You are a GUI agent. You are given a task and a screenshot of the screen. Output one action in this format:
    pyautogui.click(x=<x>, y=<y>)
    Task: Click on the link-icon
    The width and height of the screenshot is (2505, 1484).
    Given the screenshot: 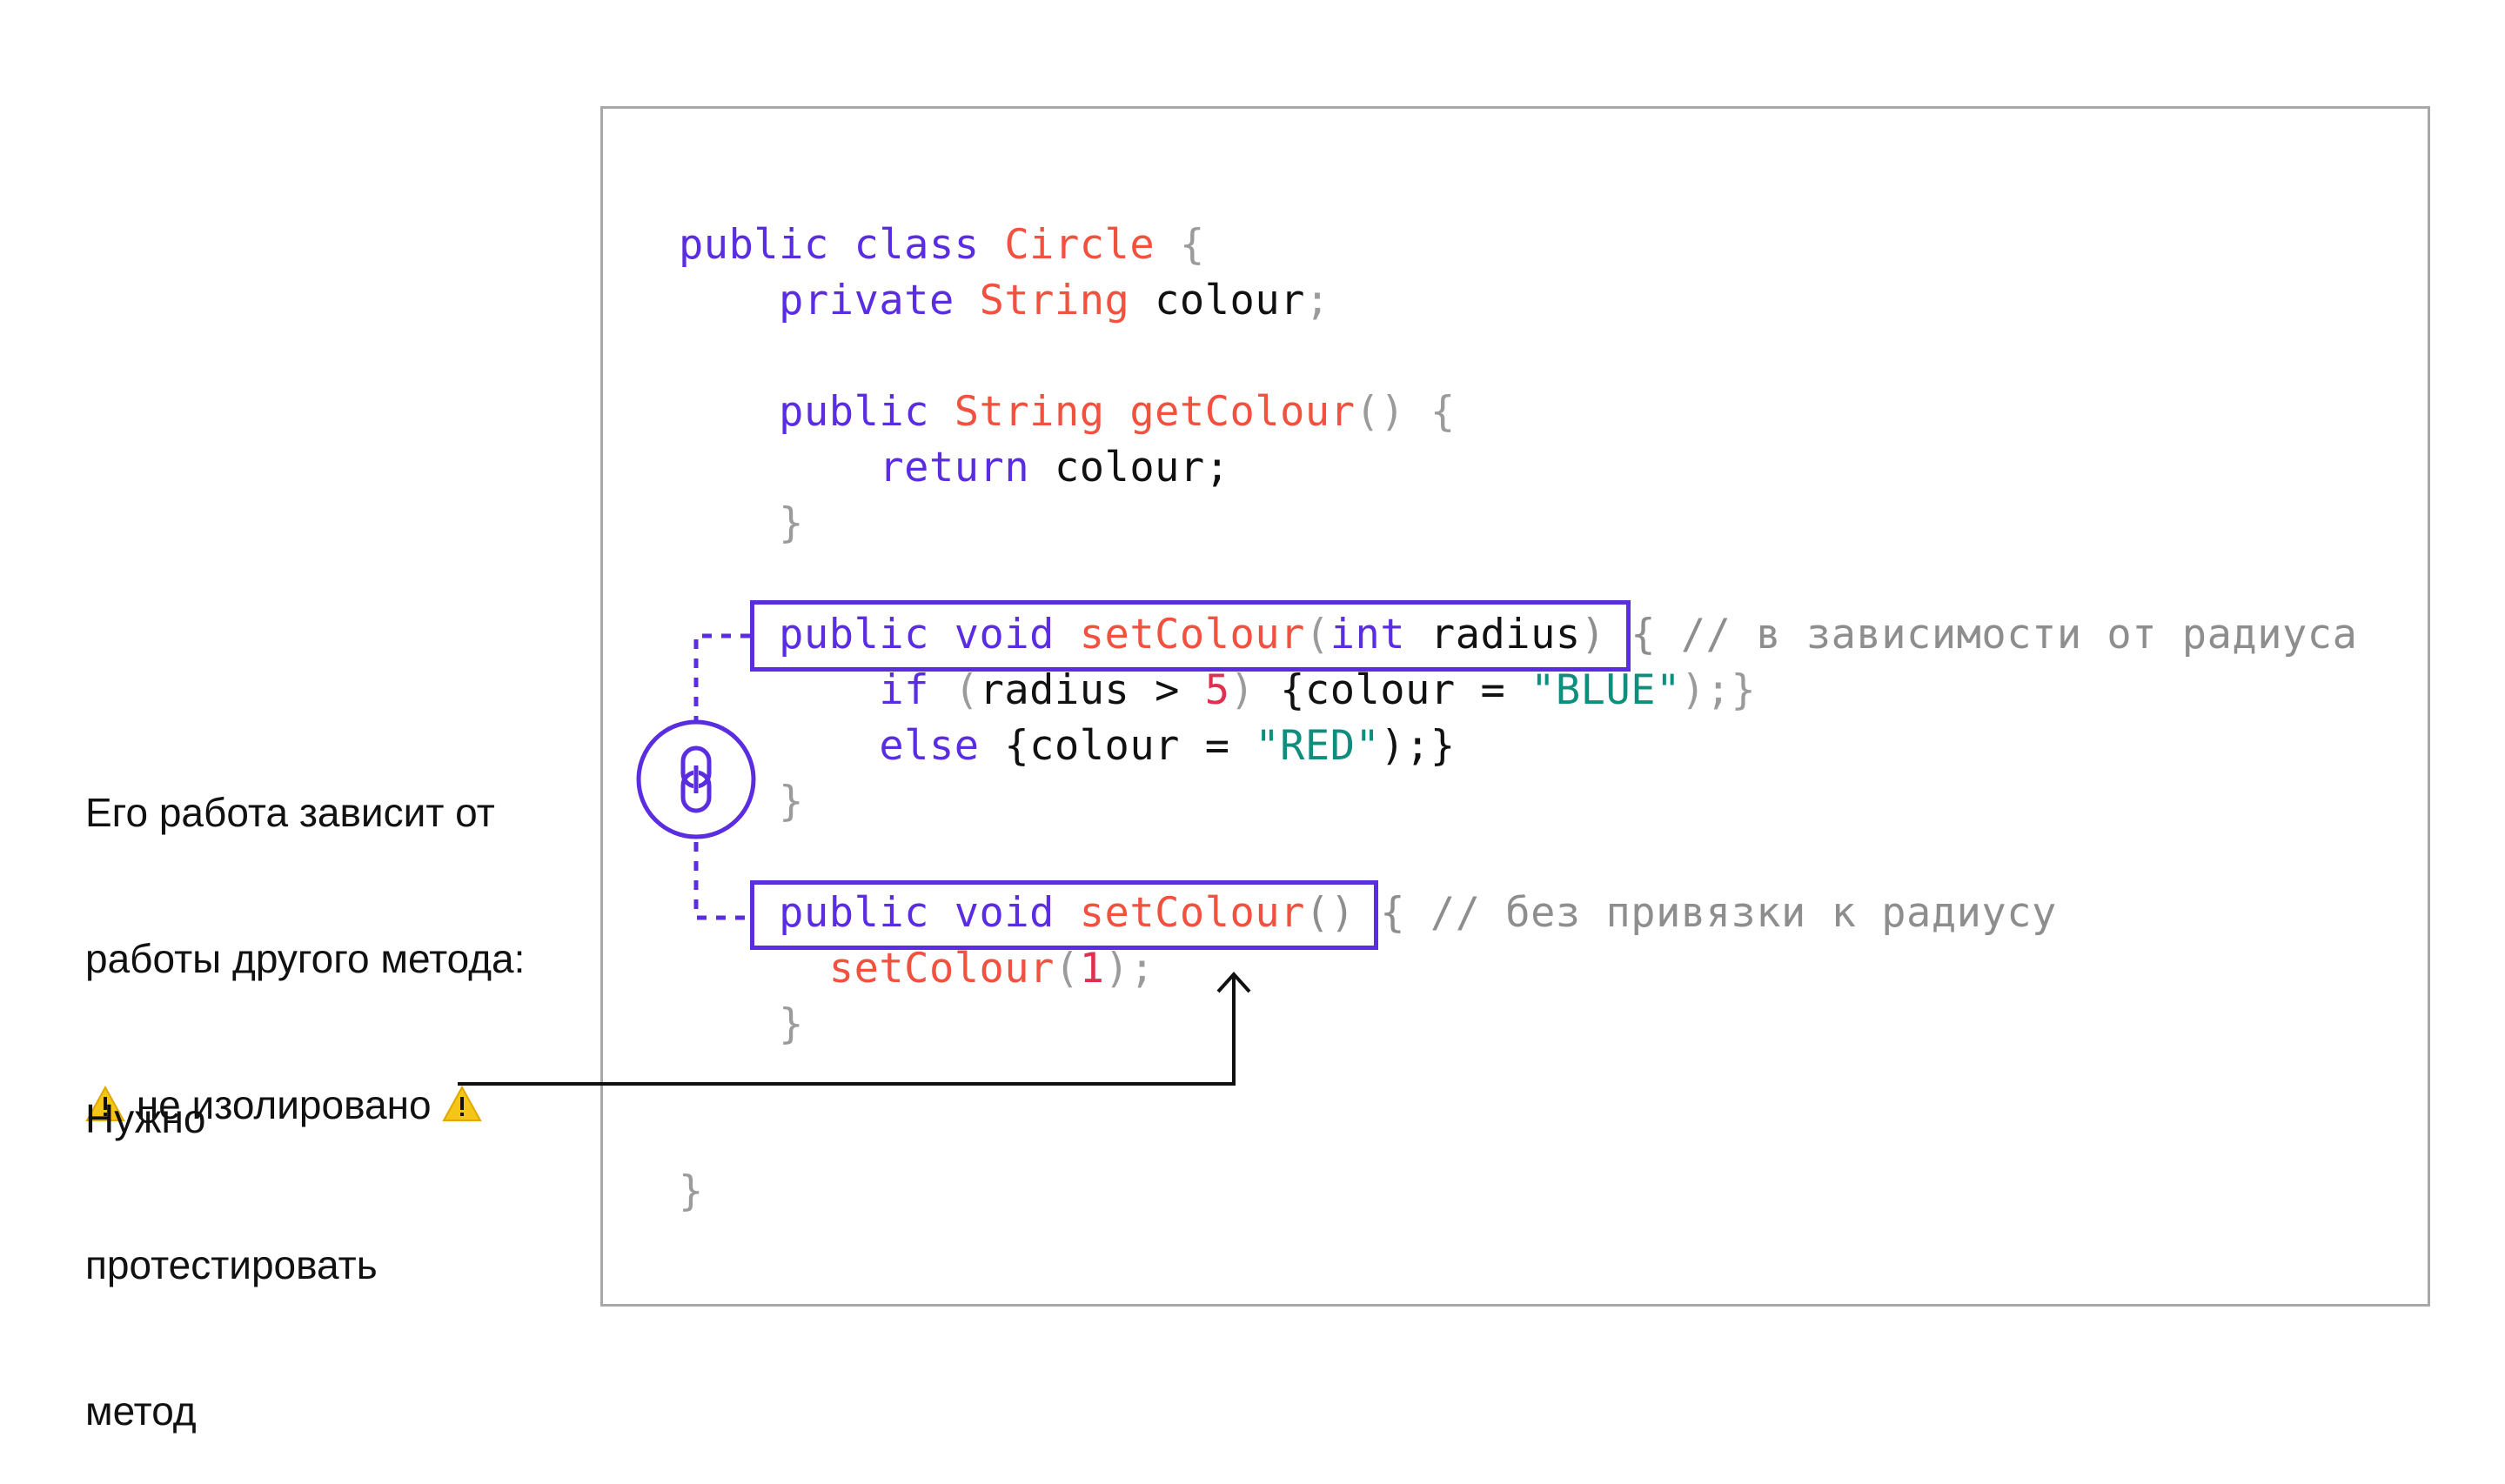 What is the action you would take?
    pyautogui.click(x=696, y=779)
    